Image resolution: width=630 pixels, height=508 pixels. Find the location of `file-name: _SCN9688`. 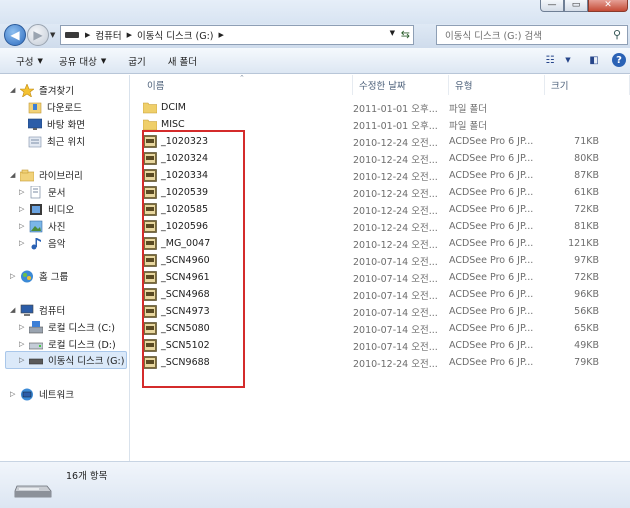

file-name: _SCN9688 is located at coordinates (185, 362).